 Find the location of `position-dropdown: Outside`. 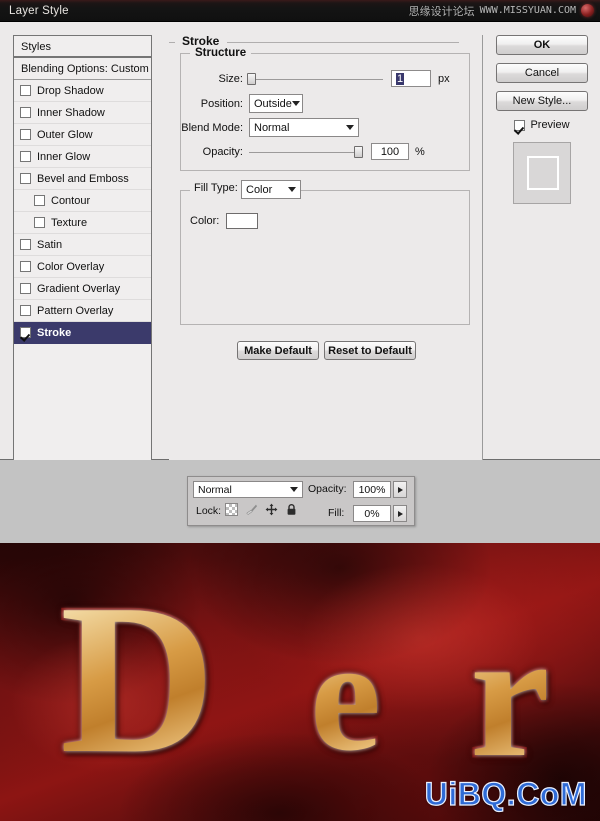

position-dropdown: Outside is located at coordinates (276, 103).